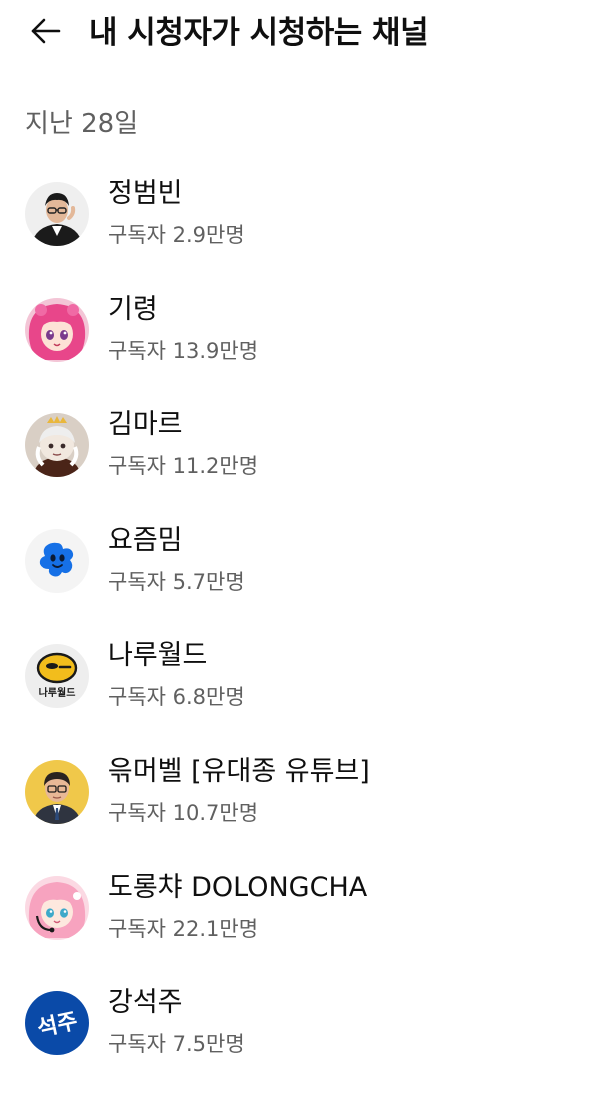 This screenshot has height=1095, width=600. What do you see at coordinates (300, 575) in the screenshot?
I see `channel-item: 요즘밈 구독자 5.7만명` at bounding box center [300, 575].